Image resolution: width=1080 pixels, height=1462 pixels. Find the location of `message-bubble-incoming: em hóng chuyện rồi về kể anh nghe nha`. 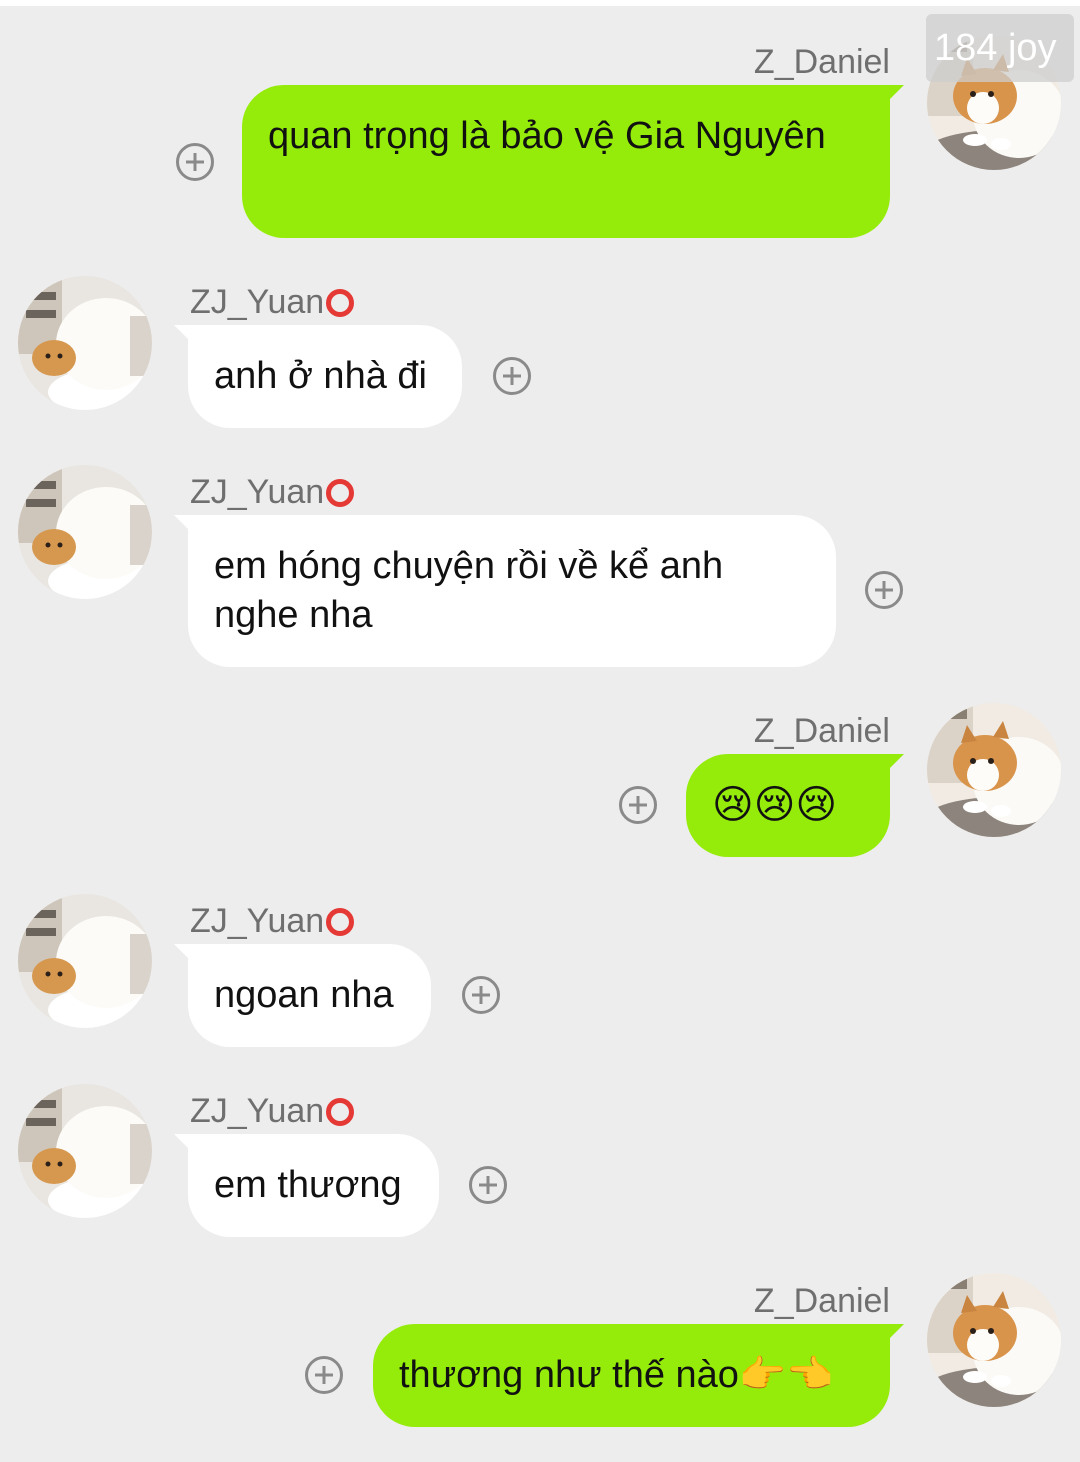

message-bubble-incoming: em hóng chuyện rồi về kể anh nghe nha is located at coordinates (505, 591).